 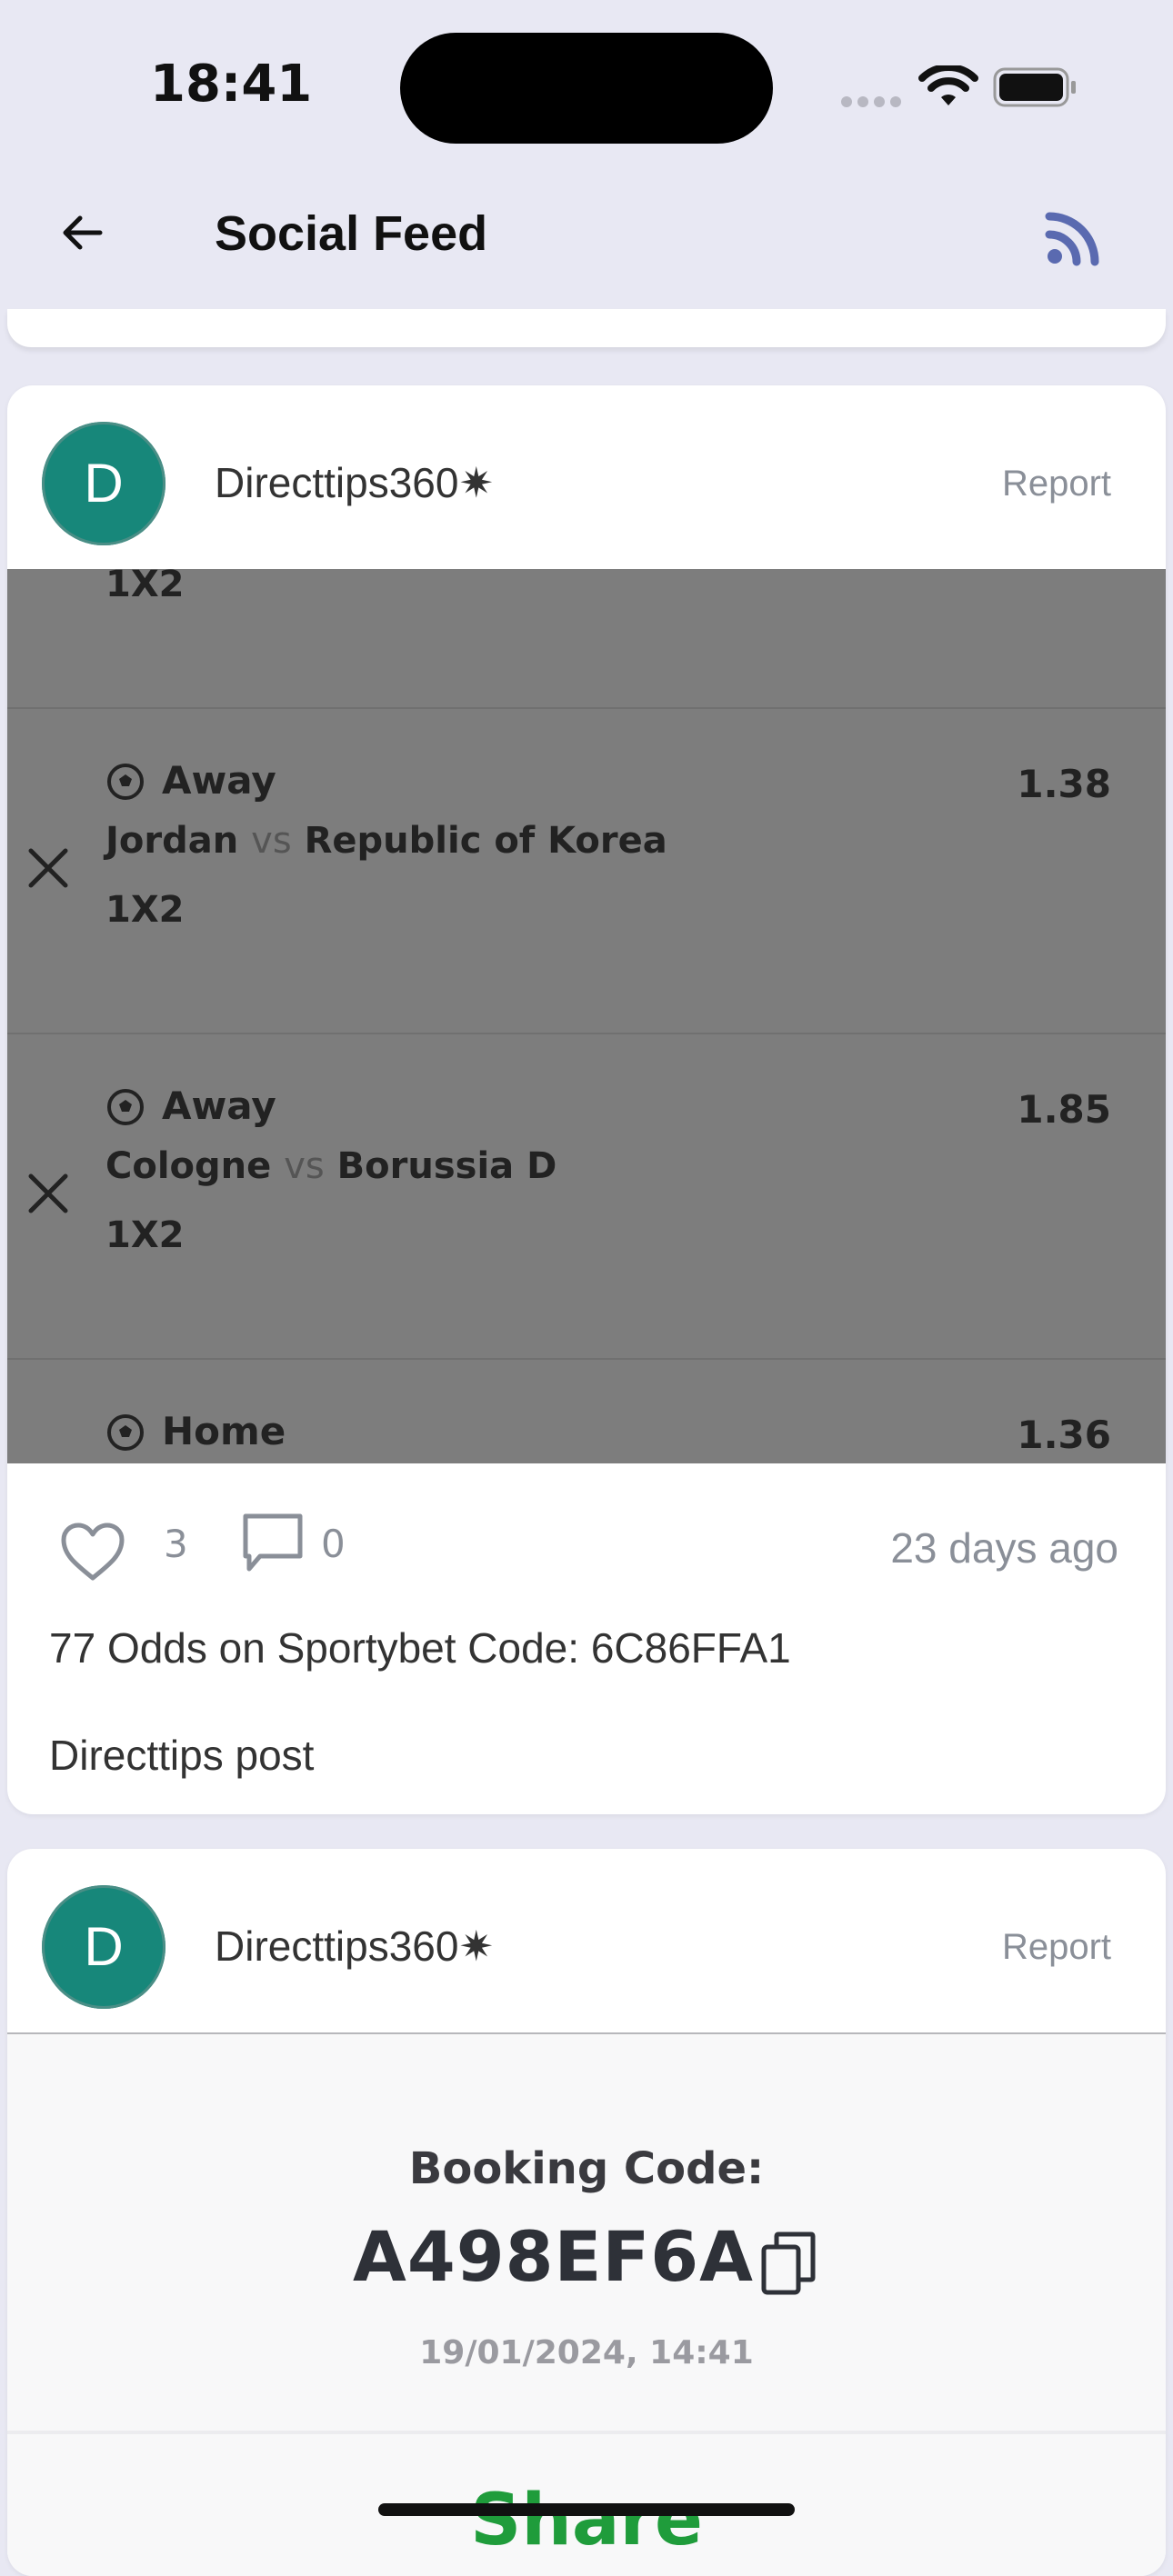 I want to click on share-button: Share, so click(x=586, y=2520).